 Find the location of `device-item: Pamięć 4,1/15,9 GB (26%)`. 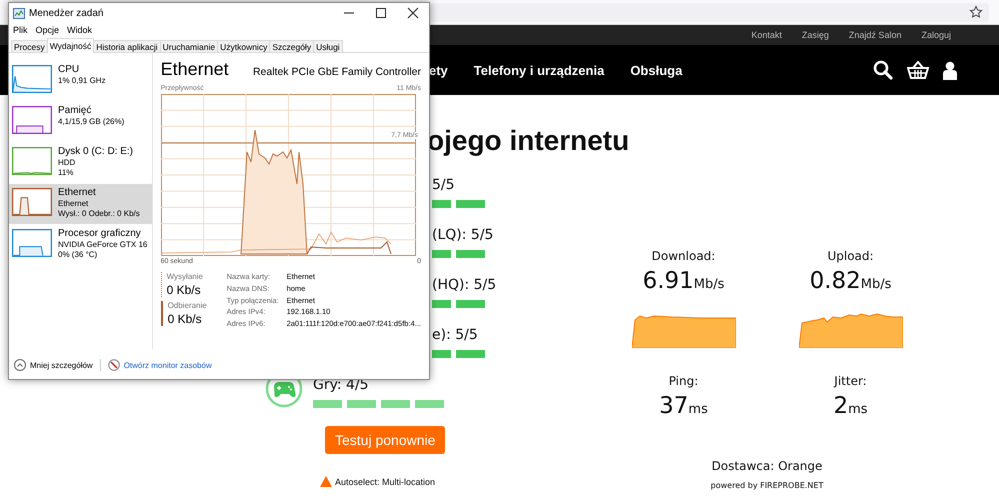

device-item: Pamięć 4,1/15,9 GB (26%) is located at coordinates (80, 122).